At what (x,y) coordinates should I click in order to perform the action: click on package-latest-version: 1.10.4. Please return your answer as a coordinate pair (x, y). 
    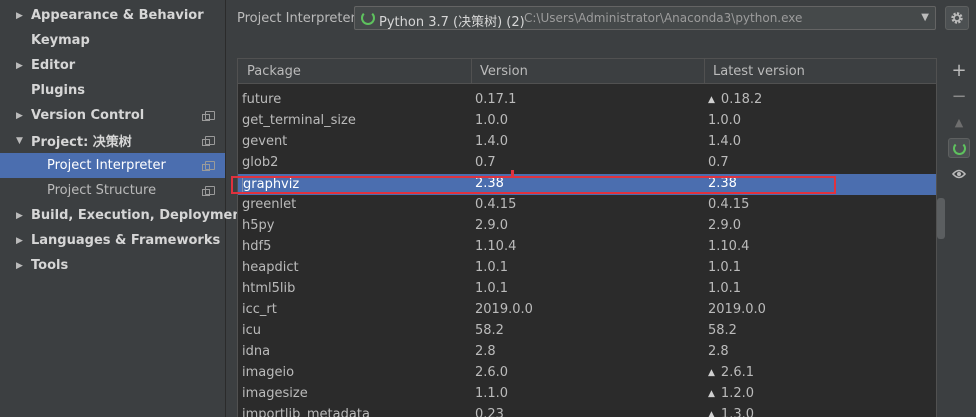
    Looking at the image, I should click on (728, 246).